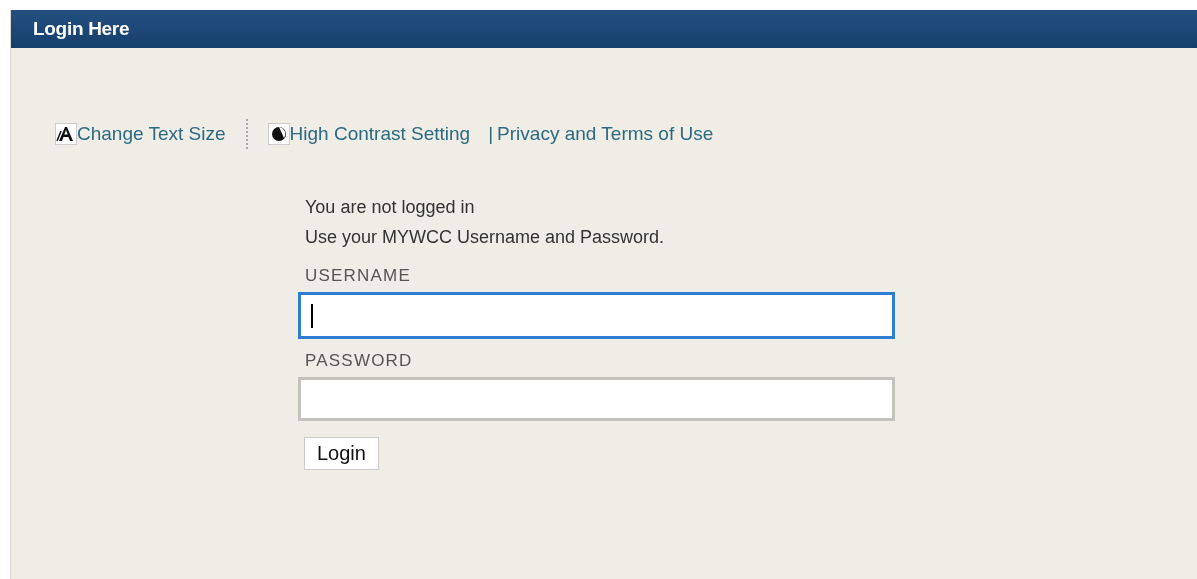  What do you see at coordinates (341, 453) in the screenshot?
I see `login-button: Login` at bounding box center [341, 453].